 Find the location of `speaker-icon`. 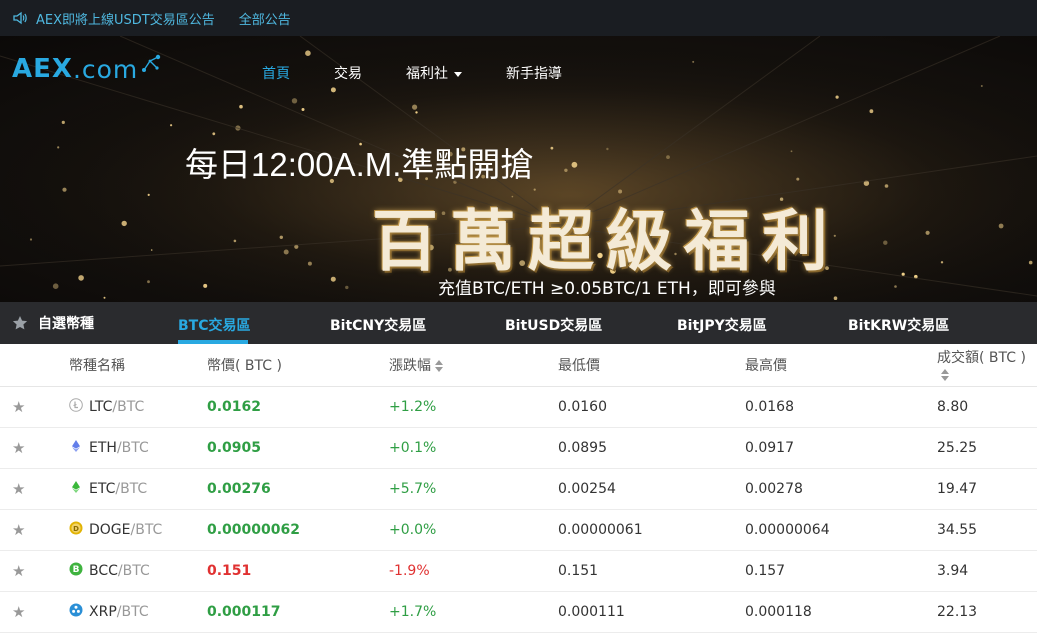

speaker-icon is located at coordinates (20, 18).